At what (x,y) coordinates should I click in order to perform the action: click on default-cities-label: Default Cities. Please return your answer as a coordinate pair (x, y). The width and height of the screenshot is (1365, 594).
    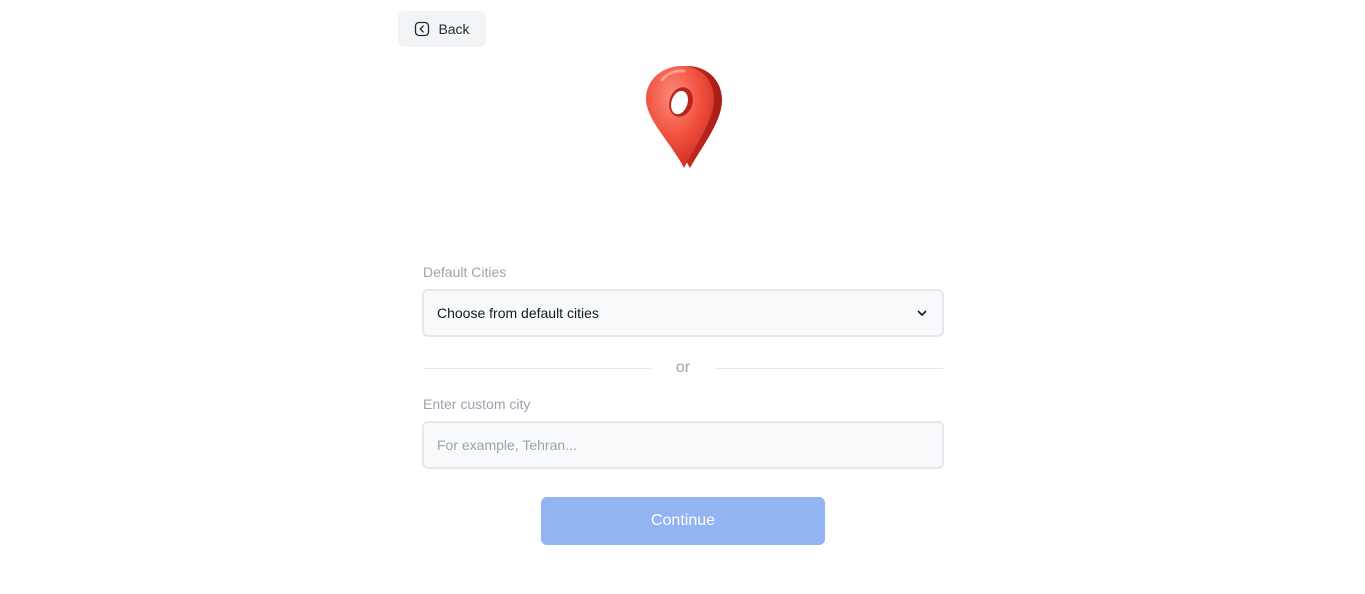
    Looking at the image, I should click on (465, 272).